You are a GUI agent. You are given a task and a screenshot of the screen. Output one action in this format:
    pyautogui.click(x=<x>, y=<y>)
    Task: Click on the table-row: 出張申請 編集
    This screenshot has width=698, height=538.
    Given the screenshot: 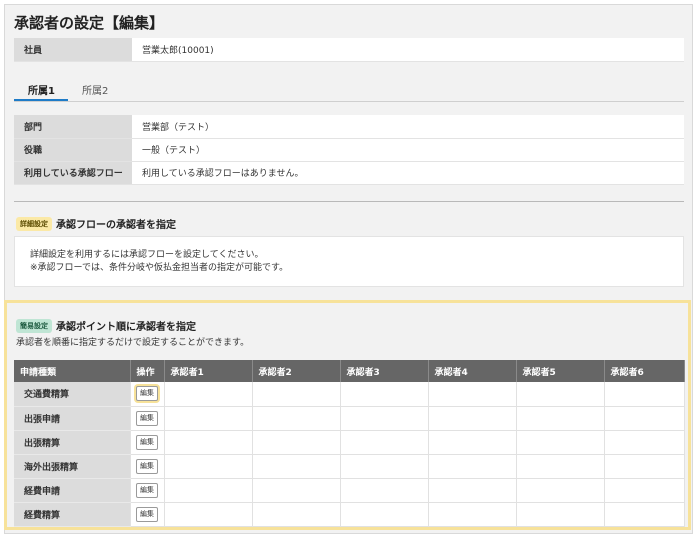 What is the action you would take?
    pyautogui.click(x=349, y=418)
    